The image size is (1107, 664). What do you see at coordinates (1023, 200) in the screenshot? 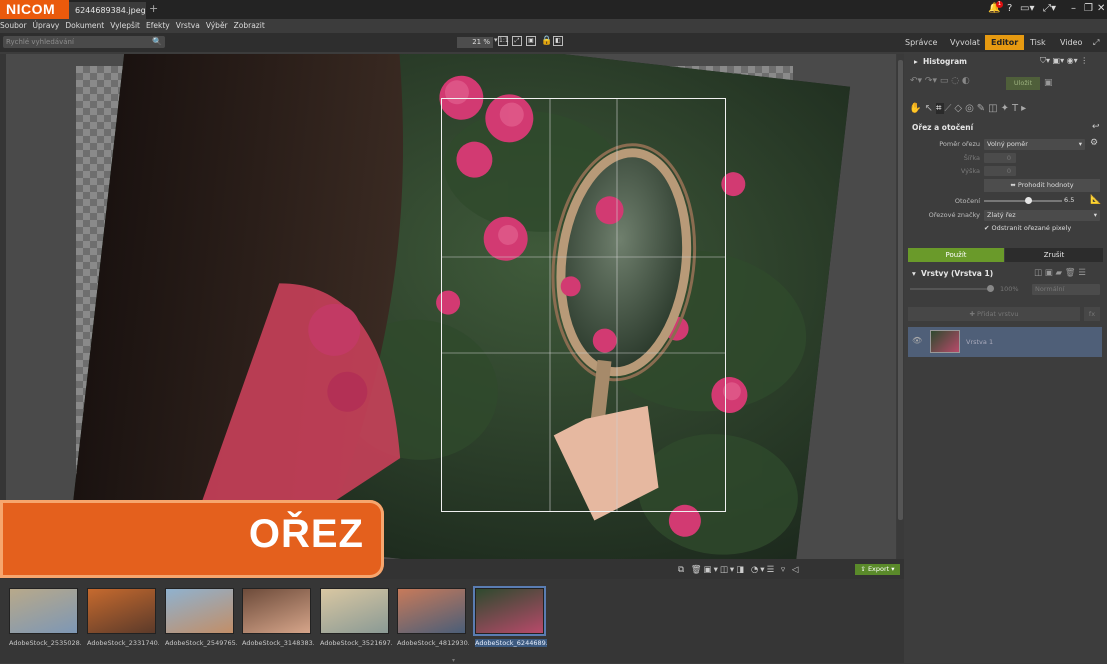
I see `rotate-slider` at bounding box center [1023, 200].